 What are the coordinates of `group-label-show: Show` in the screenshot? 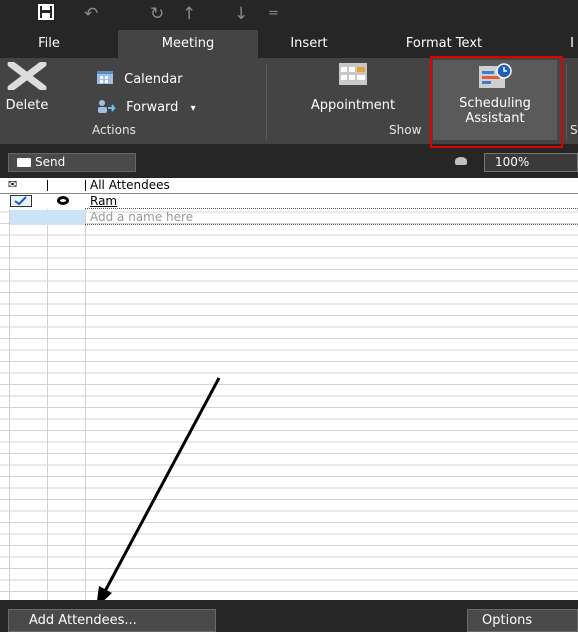 It's located at (405, 130).